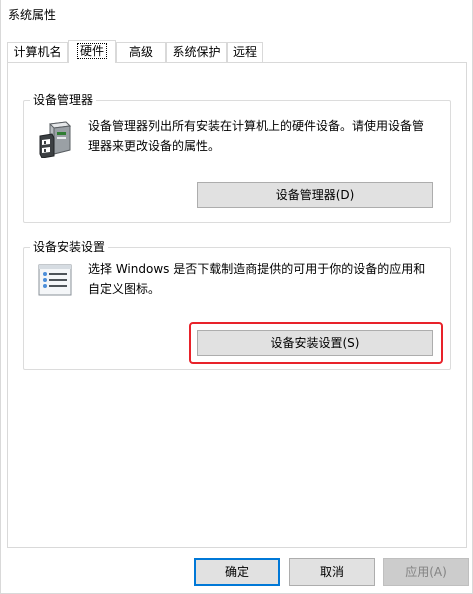 Image resolution: width=473 pixels, height=594 pixels. Describe the element at coordinates (257, 269) in the screenshot. I see `device-installation-description-line1: 选择 Windows 是否下载制造商提供的可用于你的设备的应用和` at that location.